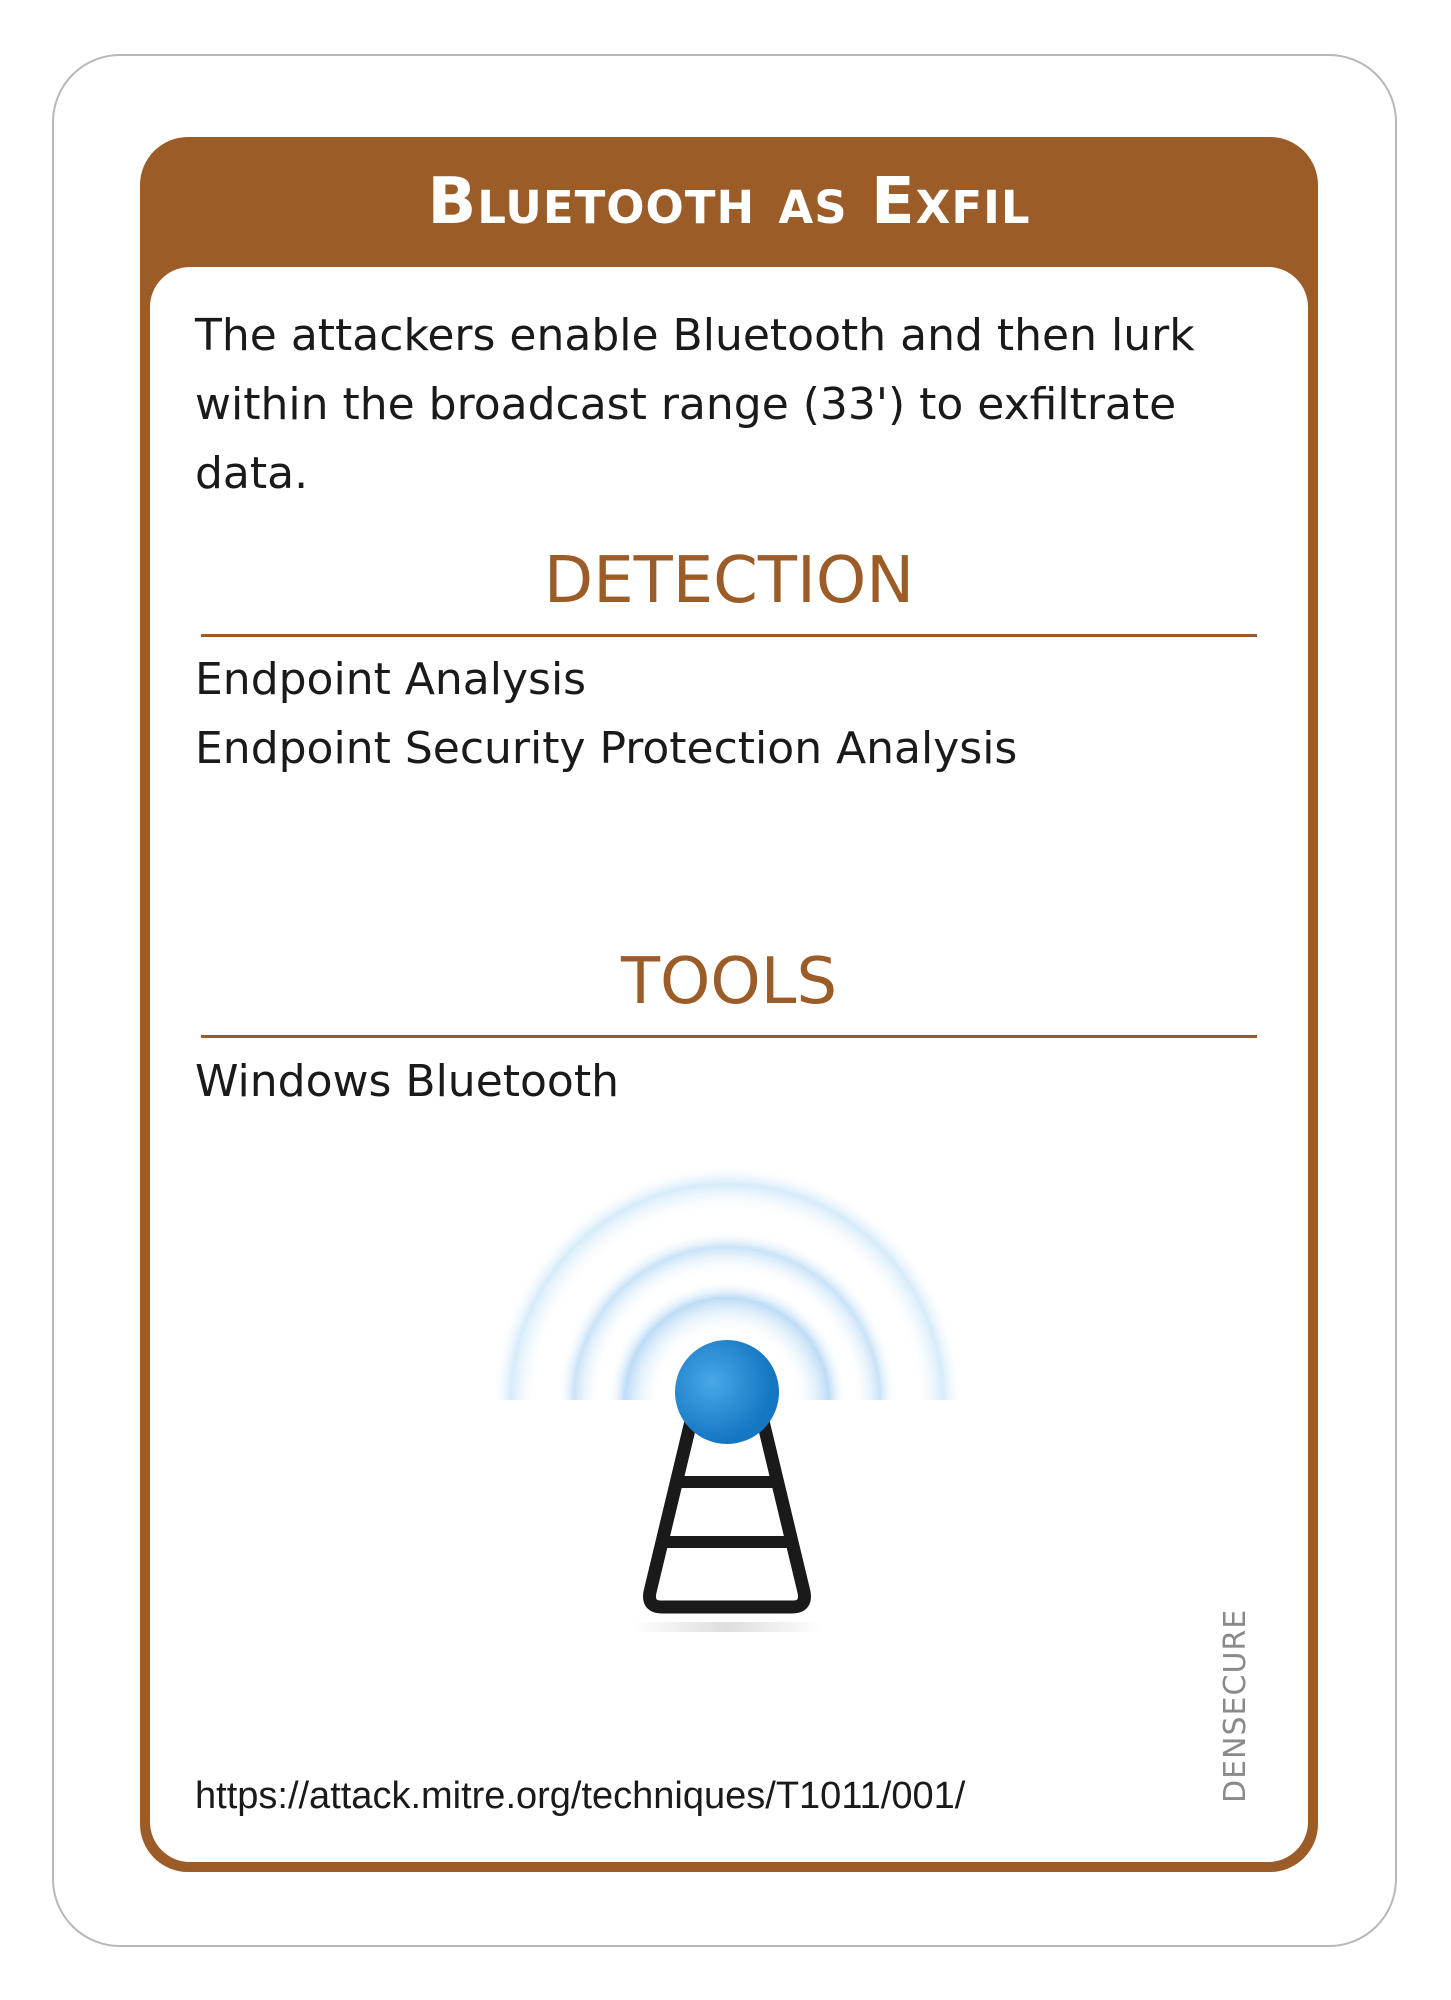 This screenshot has width=1451, height=2000. What do you see at coordinates (729, 1036) in the screenshot?
I see `tools-divider` at bounding box center [729, 1036].